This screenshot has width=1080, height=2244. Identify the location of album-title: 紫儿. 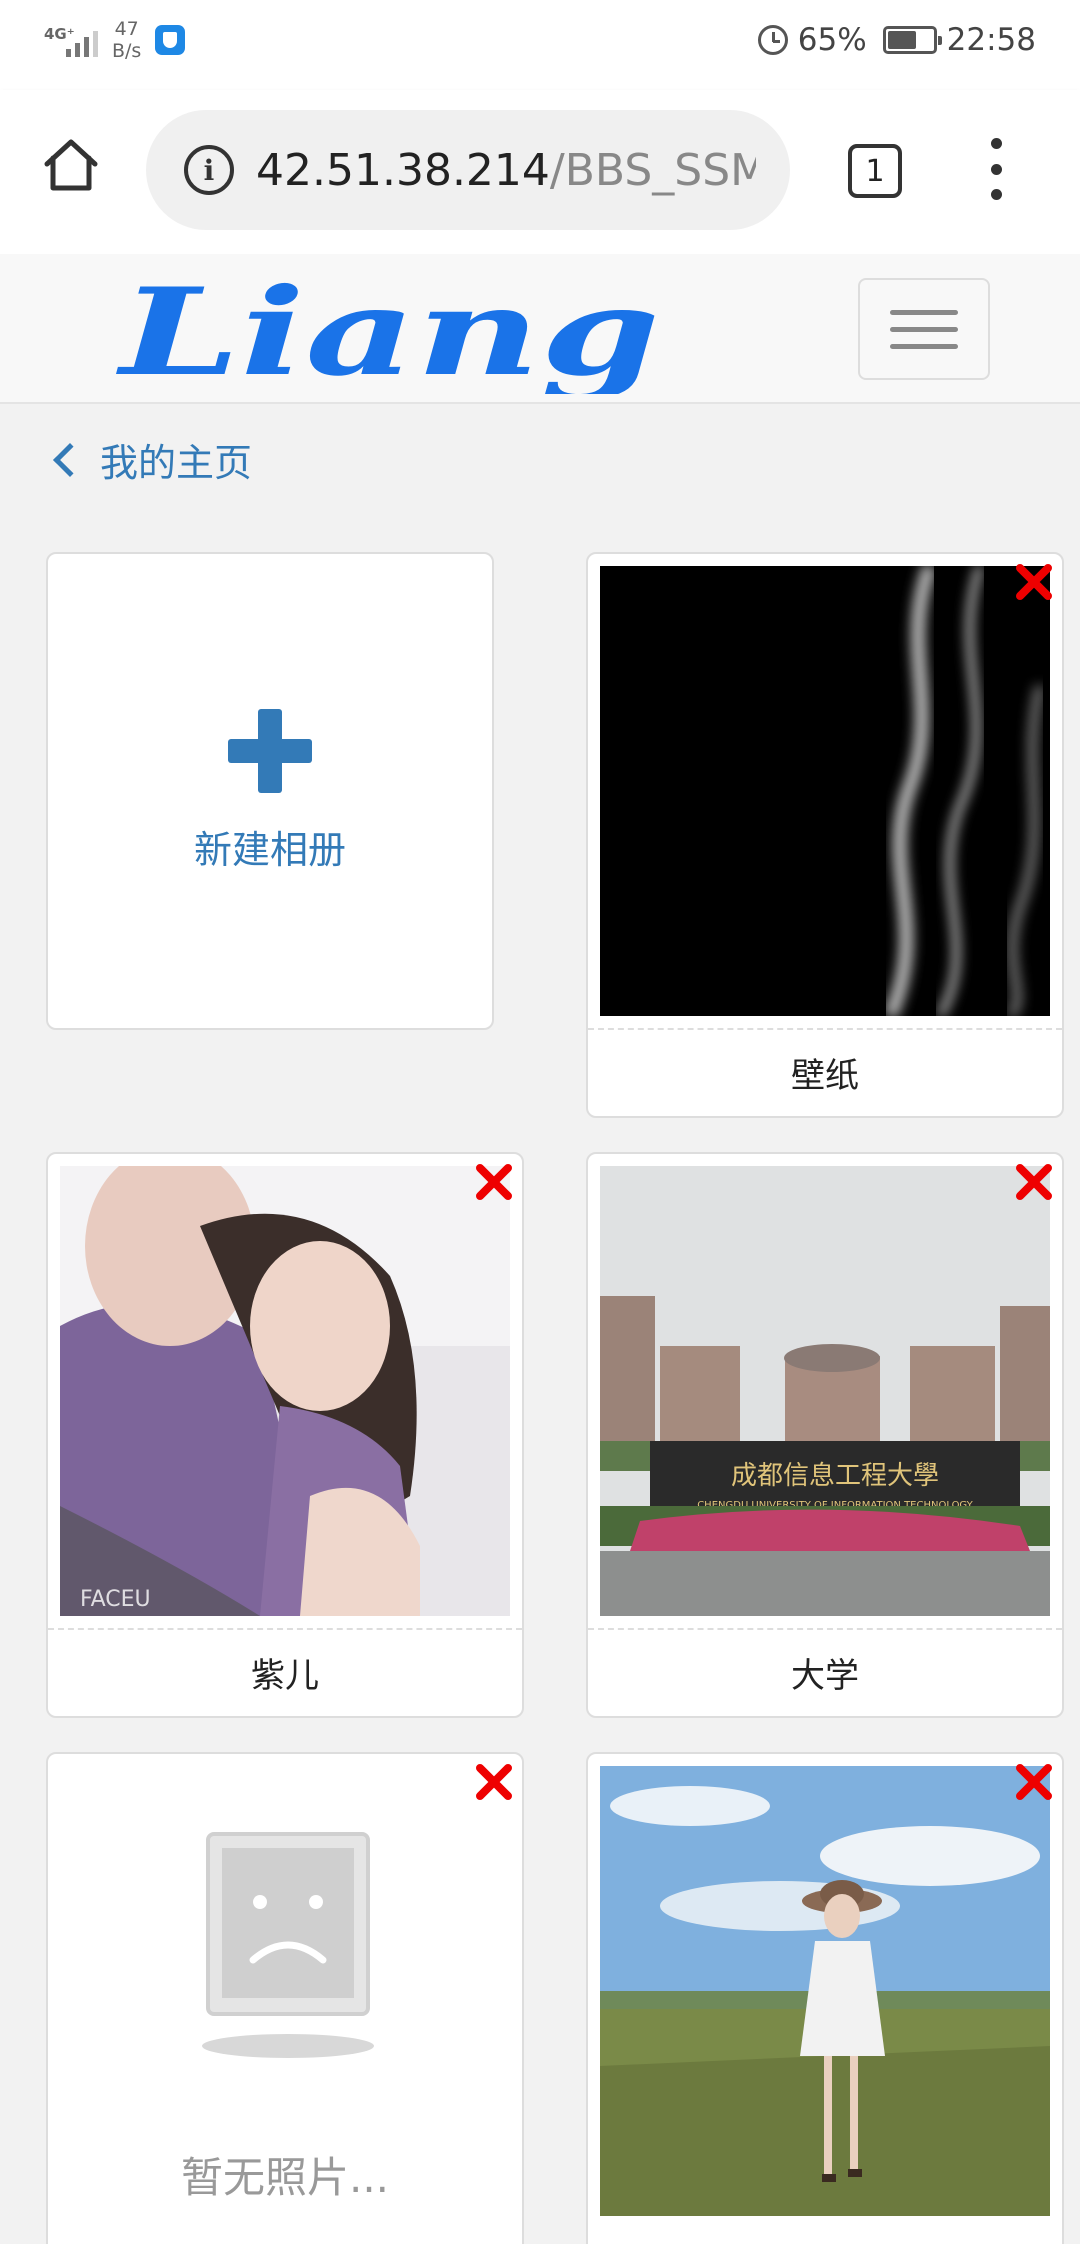
(285, 1671).